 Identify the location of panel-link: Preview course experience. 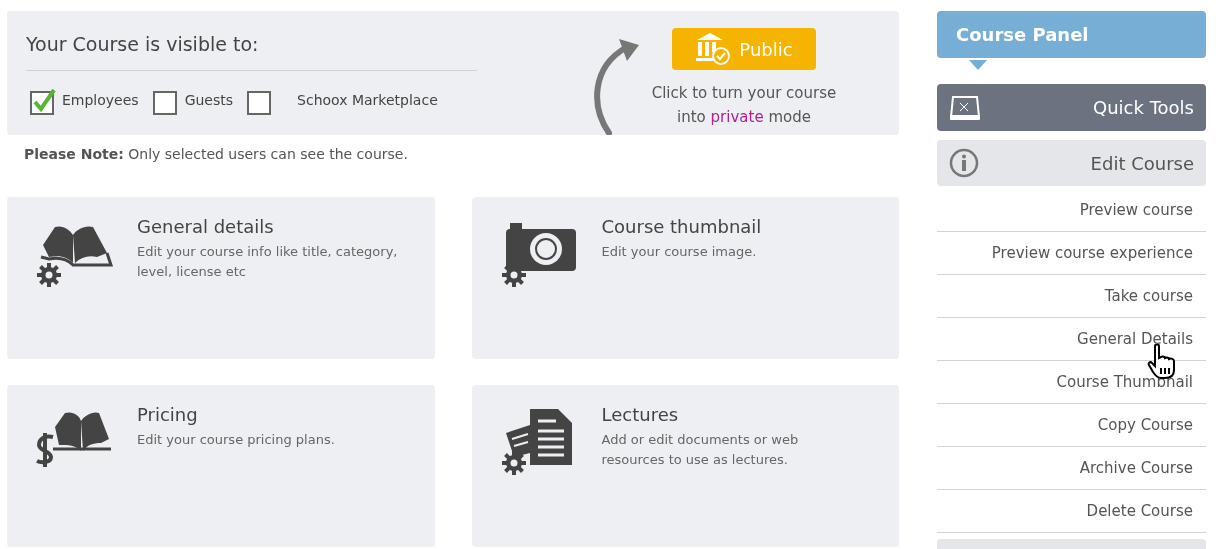
(1071, 254).